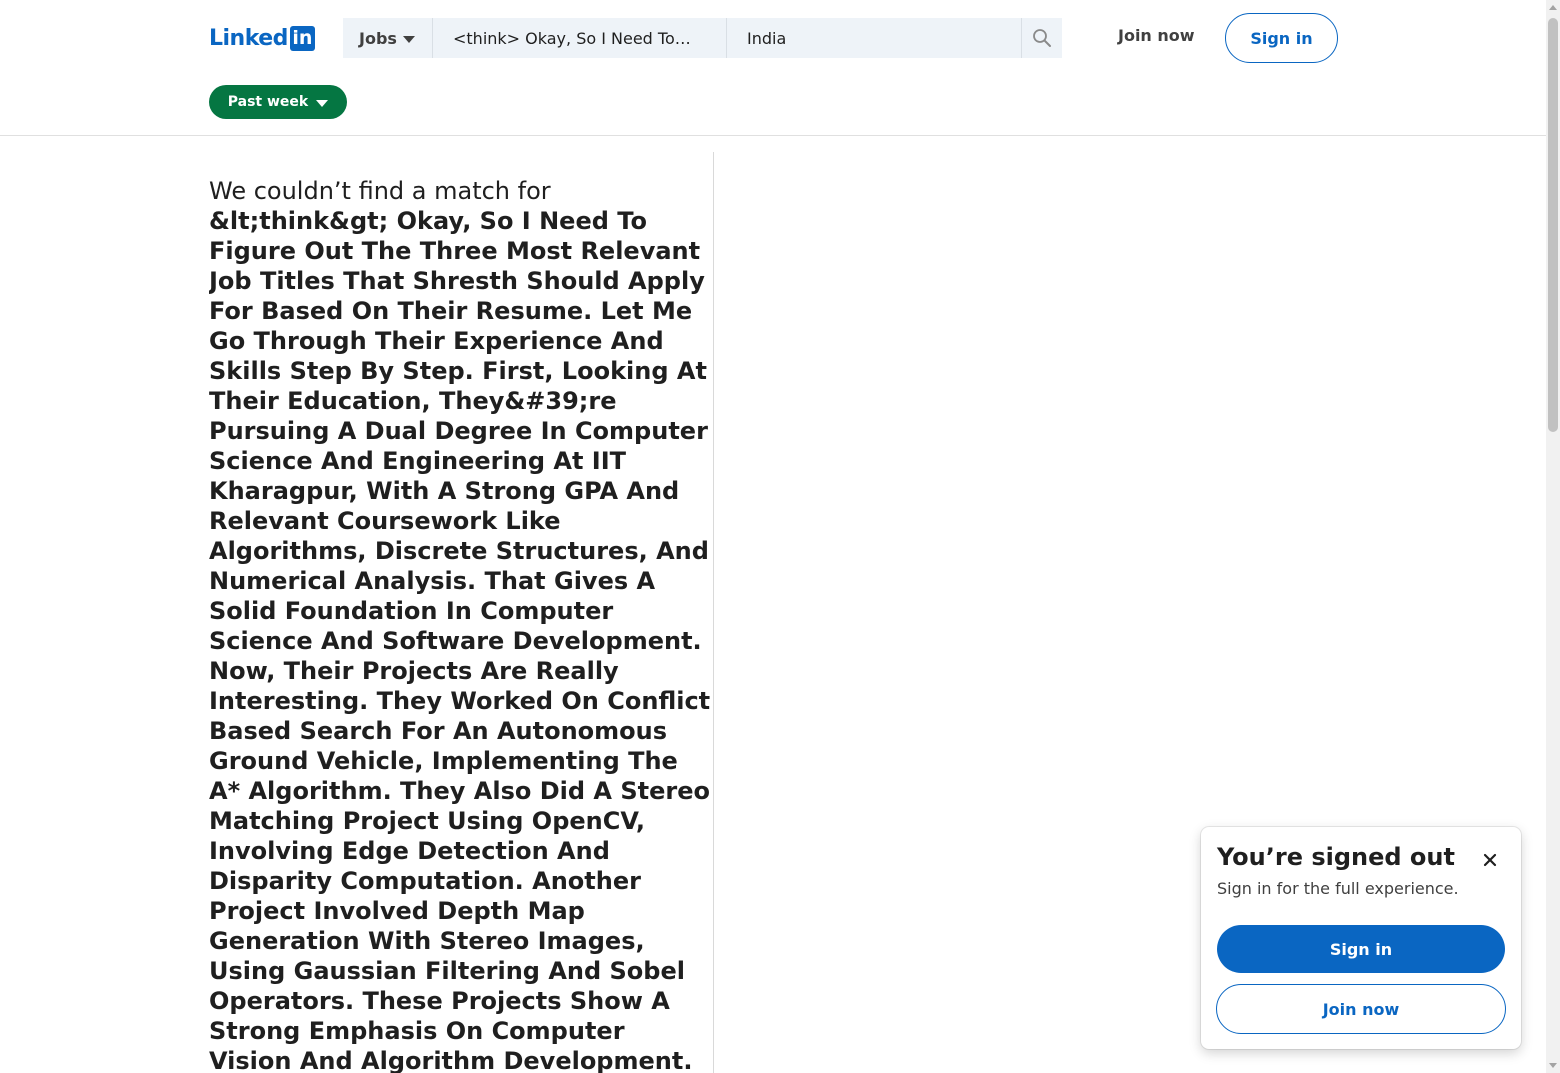 The width and height of the screenshot is (1560, 1073). I want to click on search-button, so click(1041, 38).